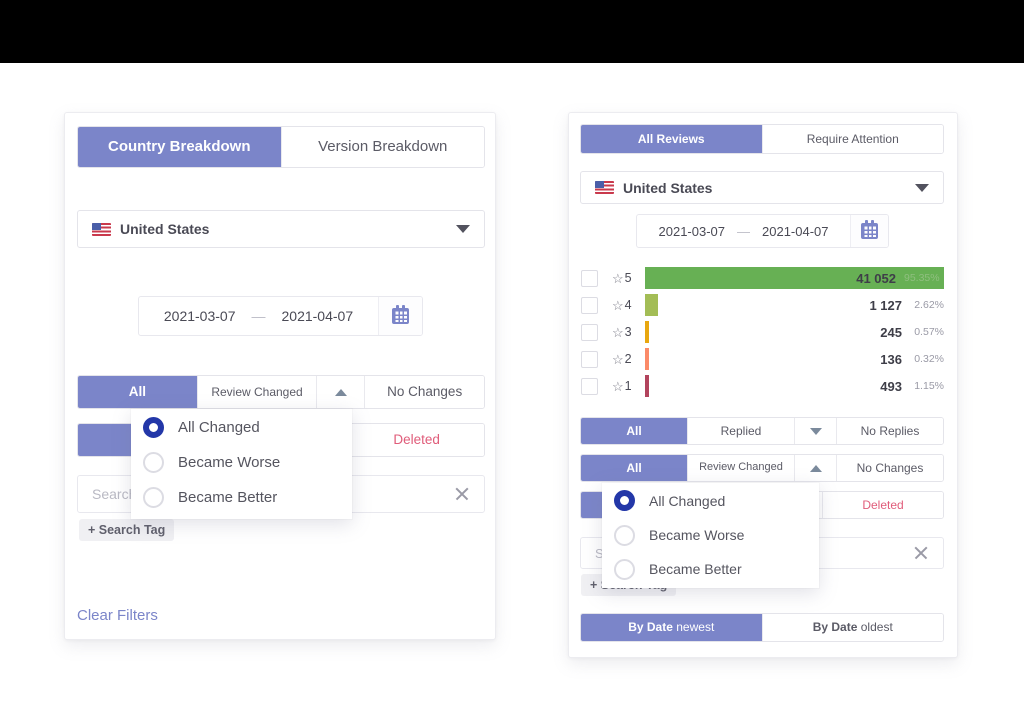 The image size is (1024, 719). What do you see at coordinates (929, 305) in the screenshot?
I see `rating-percent-4: 2.62%` at bounding box center [929, 305].